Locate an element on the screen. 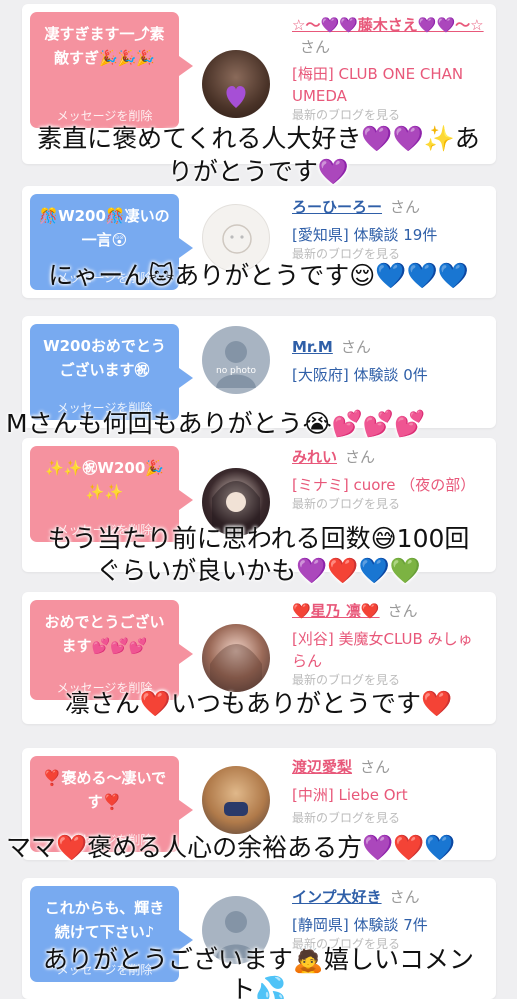 This screenshot has height=999, width=517. overlay-caption: にゃーん🐱ありがとうです😌💙💙💙 is located at coordinates (258, 275).